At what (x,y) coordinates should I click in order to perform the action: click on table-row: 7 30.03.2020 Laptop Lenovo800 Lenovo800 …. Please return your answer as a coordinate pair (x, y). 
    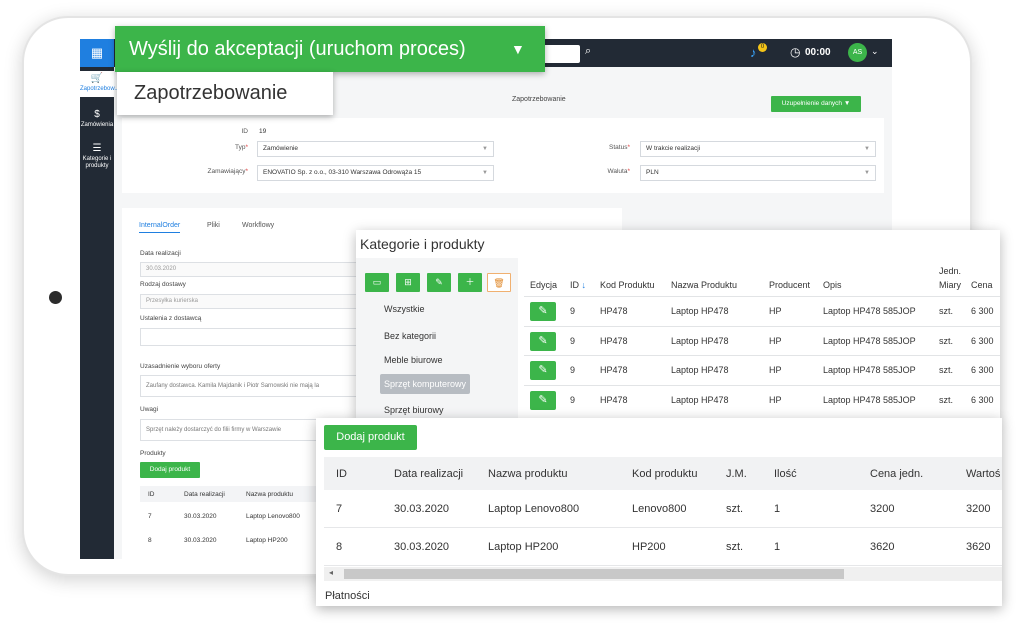
    Looking at the image, I should click on (663, 509).